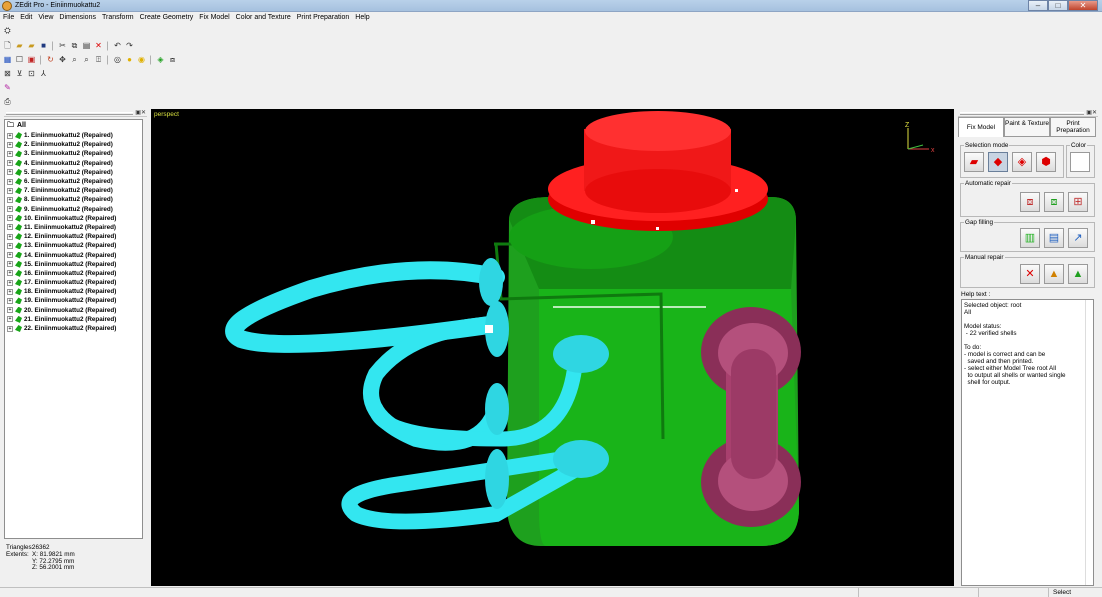  Describe the element at coordinates (62, 45) in the screenshot. I see `cut-icon: ✂` at that location.